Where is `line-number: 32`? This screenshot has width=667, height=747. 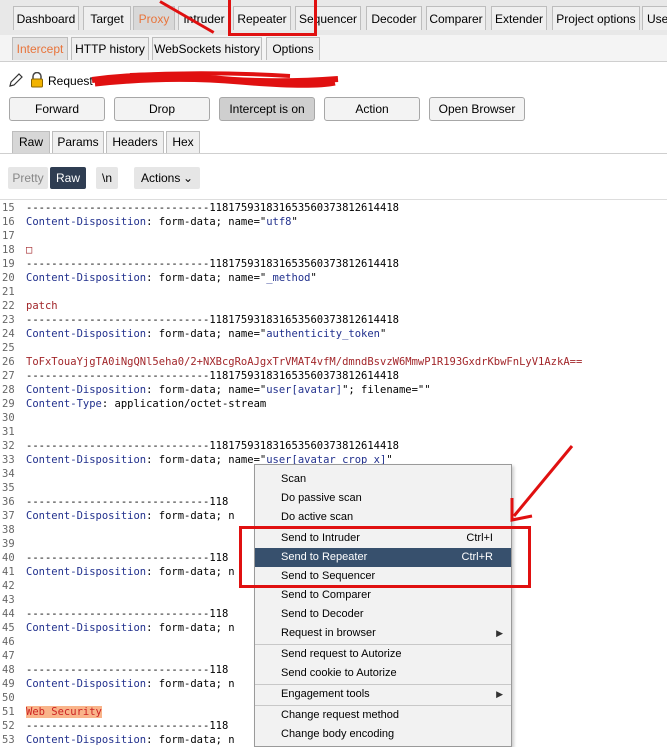
line-number: 32 is located at coordinates (8, 446).